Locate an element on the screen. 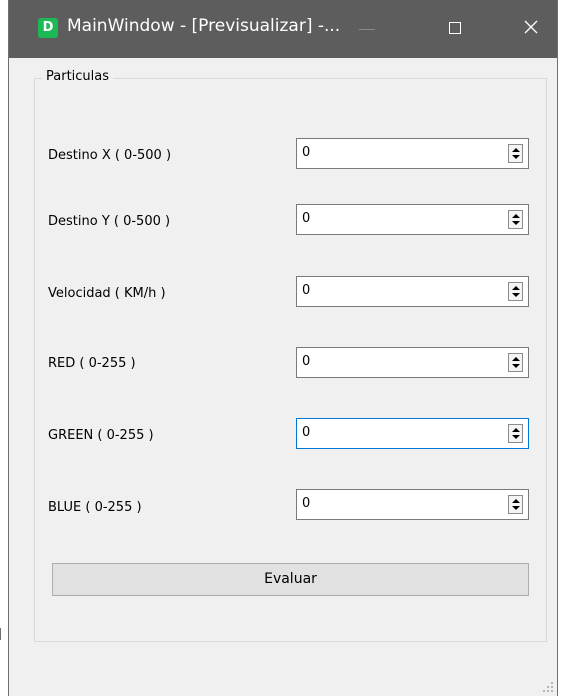 The height and width of the screenshot is (696, 566). green-value: 0 is located at coordinates (306, 432).